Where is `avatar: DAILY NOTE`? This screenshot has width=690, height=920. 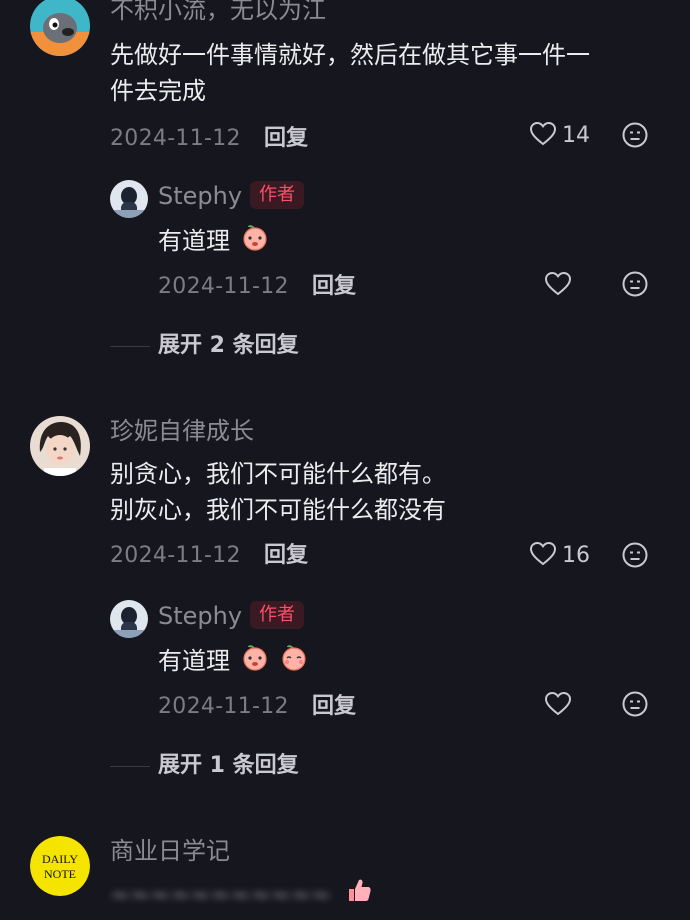
avatar: DAILY NOTE is located at coordinates (60, 866).